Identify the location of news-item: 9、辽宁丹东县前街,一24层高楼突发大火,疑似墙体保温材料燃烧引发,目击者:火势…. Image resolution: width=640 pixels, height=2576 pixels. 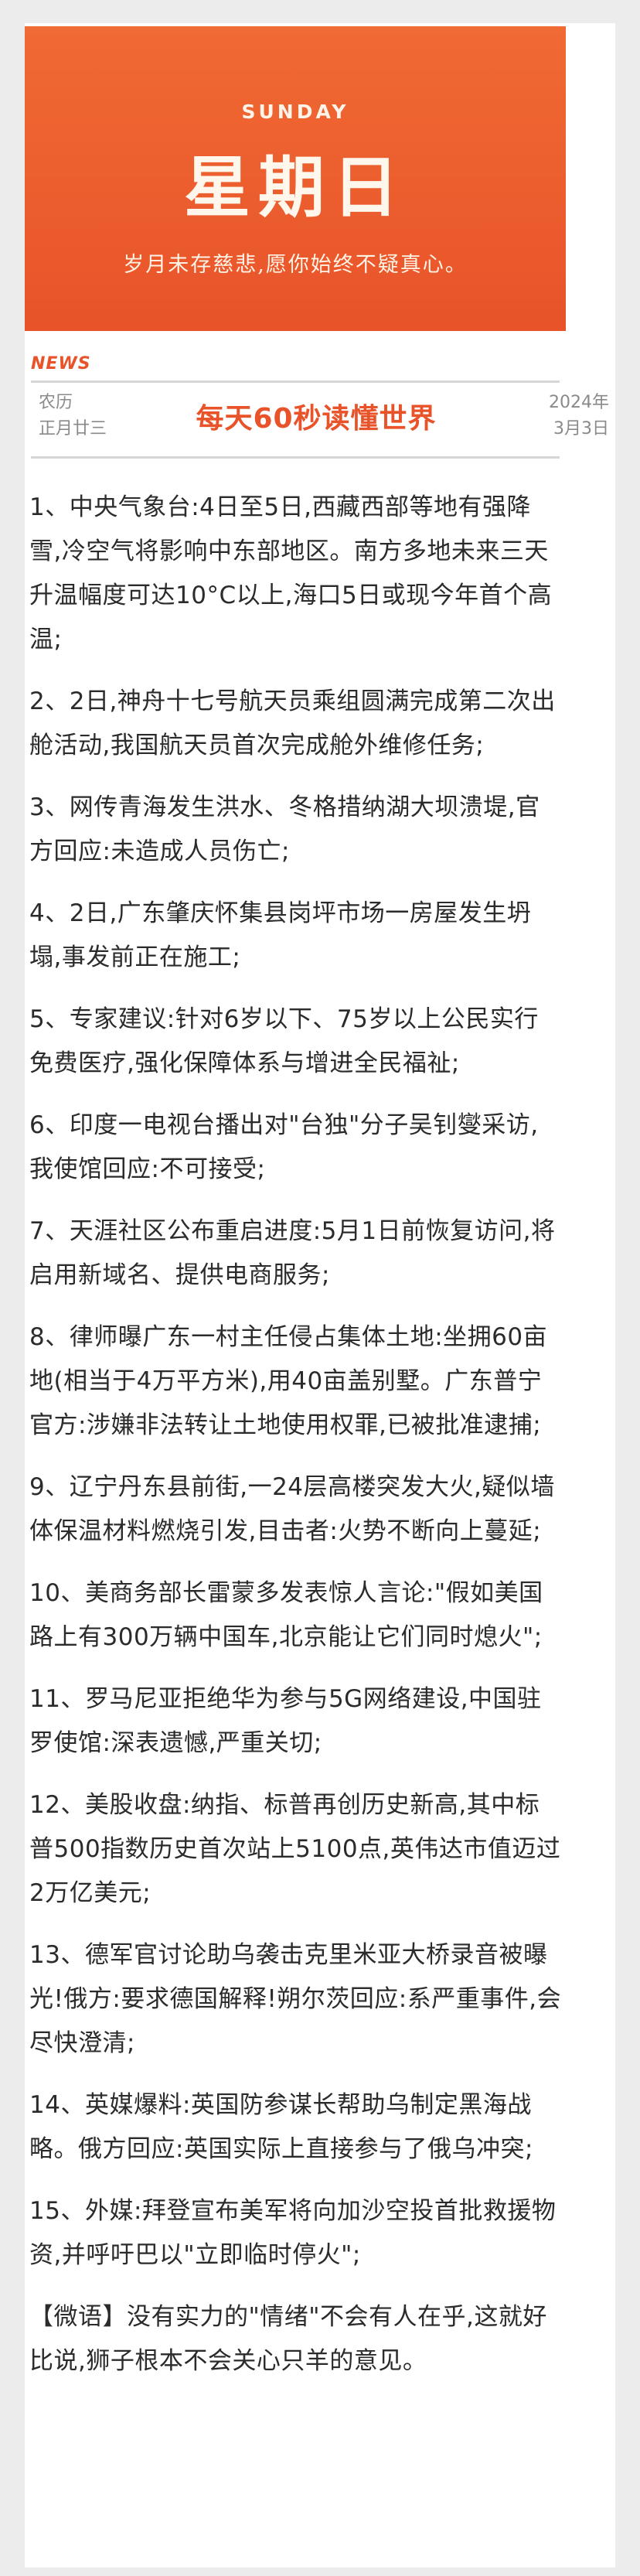
(292, 1509).